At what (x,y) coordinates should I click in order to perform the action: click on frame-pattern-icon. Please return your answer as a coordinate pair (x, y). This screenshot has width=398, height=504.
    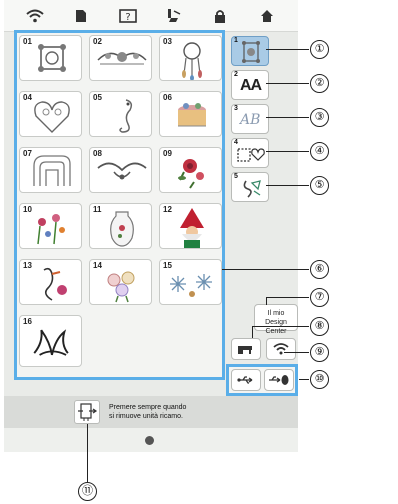
    Looking at the image, I should click on (251, 155).